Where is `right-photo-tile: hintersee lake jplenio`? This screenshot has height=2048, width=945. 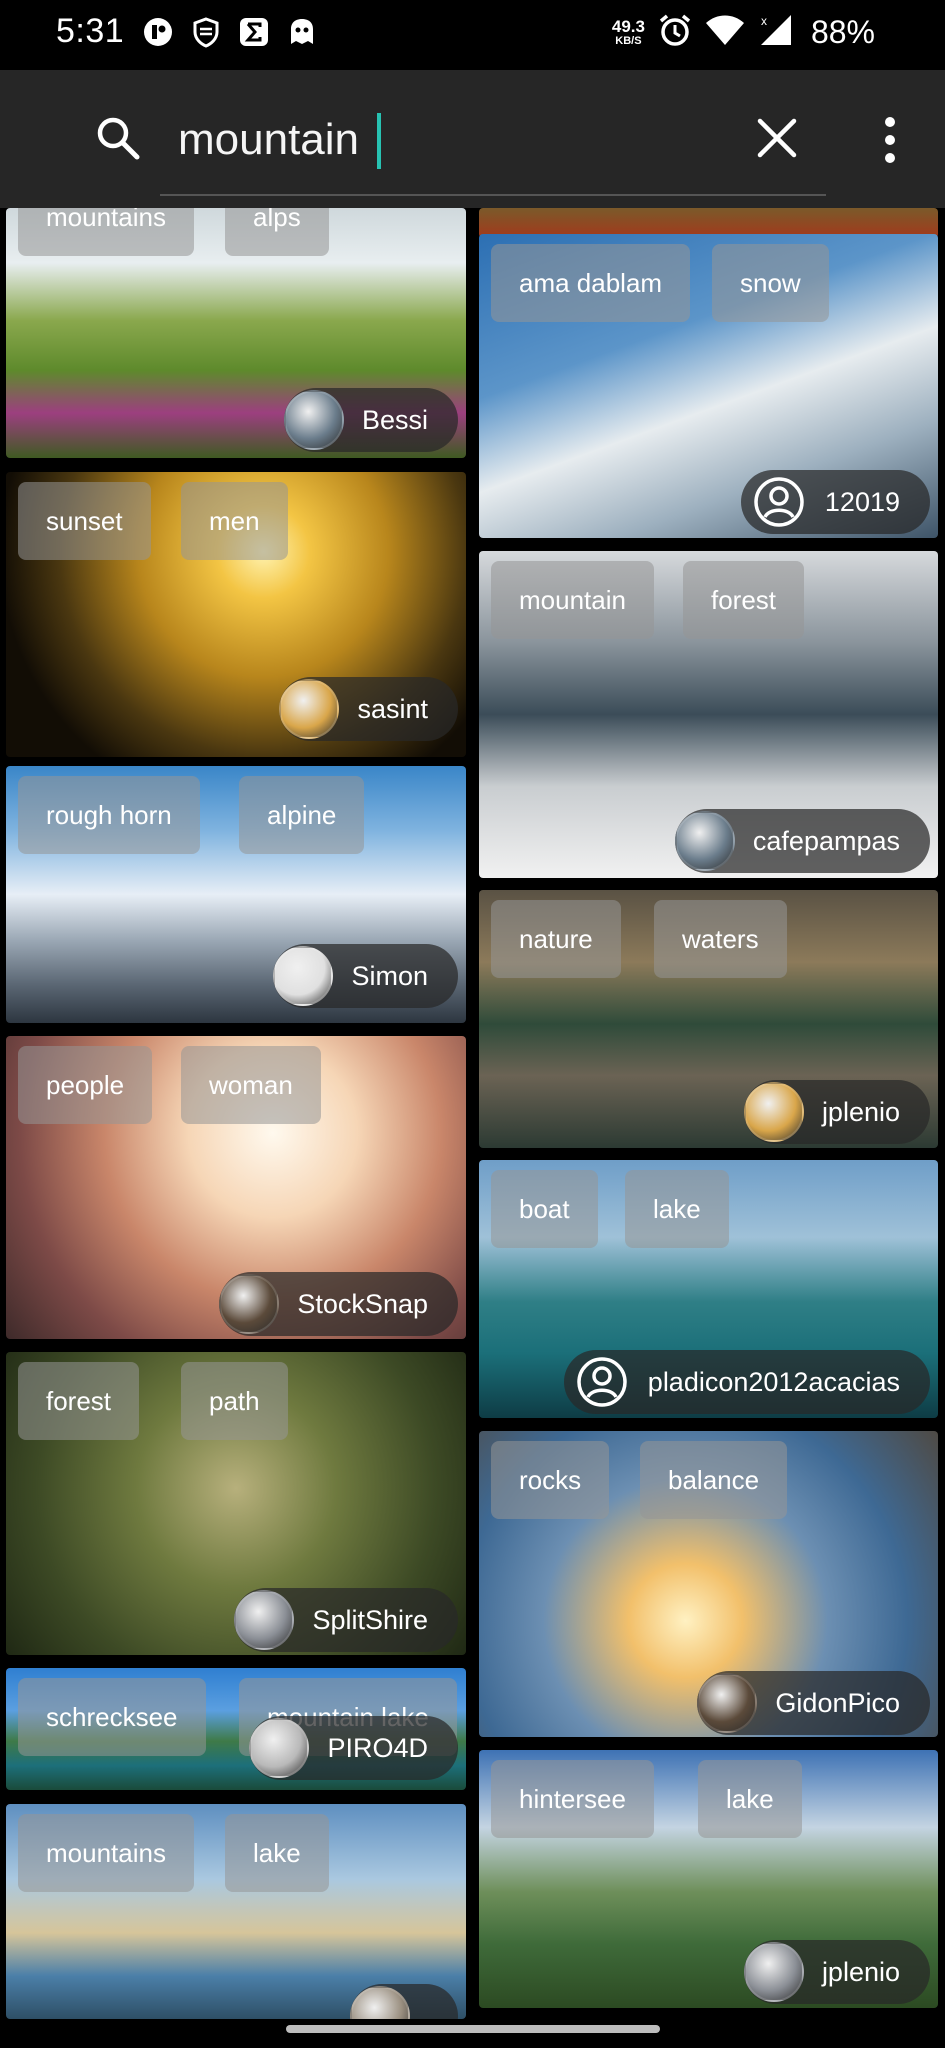
right-photo-tile: hintersee lake jplenio is located at coordinates (708, 1879).